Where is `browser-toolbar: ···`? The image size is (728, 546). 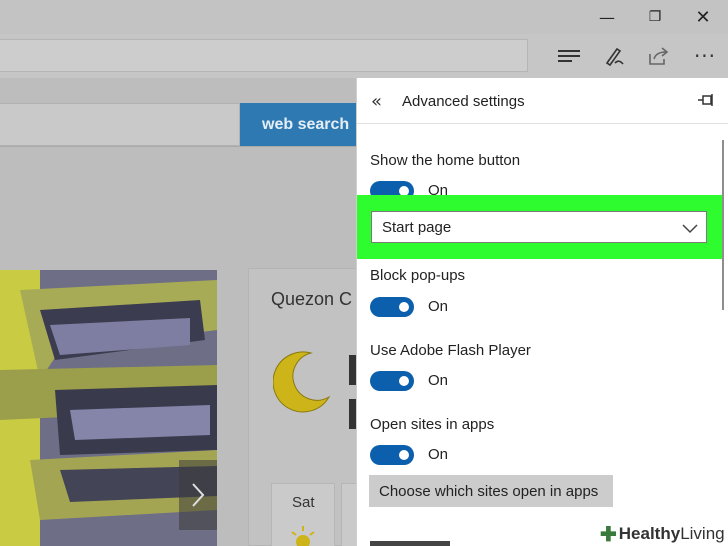
browser-toolbar: ··· is located at coordinates (364, 56).